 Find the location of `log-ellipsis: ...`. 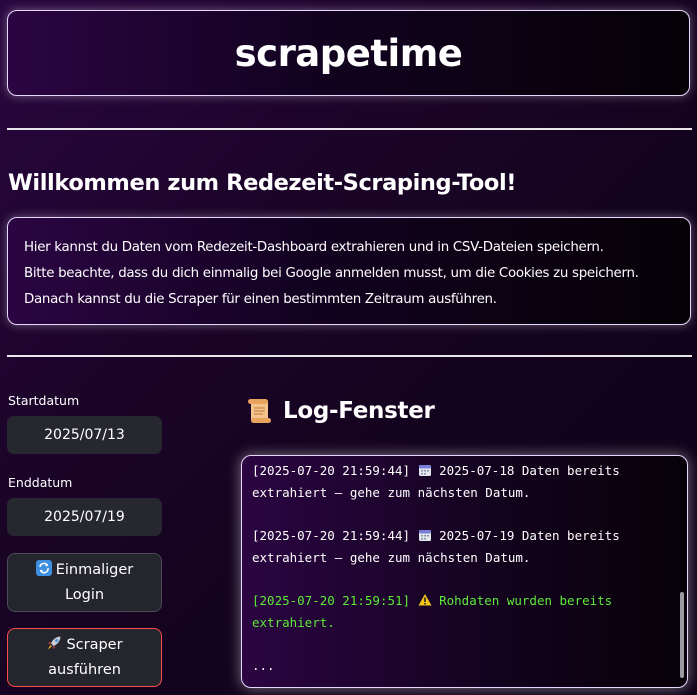

log-ellipsis: ... is located at coordinates (263, 666).